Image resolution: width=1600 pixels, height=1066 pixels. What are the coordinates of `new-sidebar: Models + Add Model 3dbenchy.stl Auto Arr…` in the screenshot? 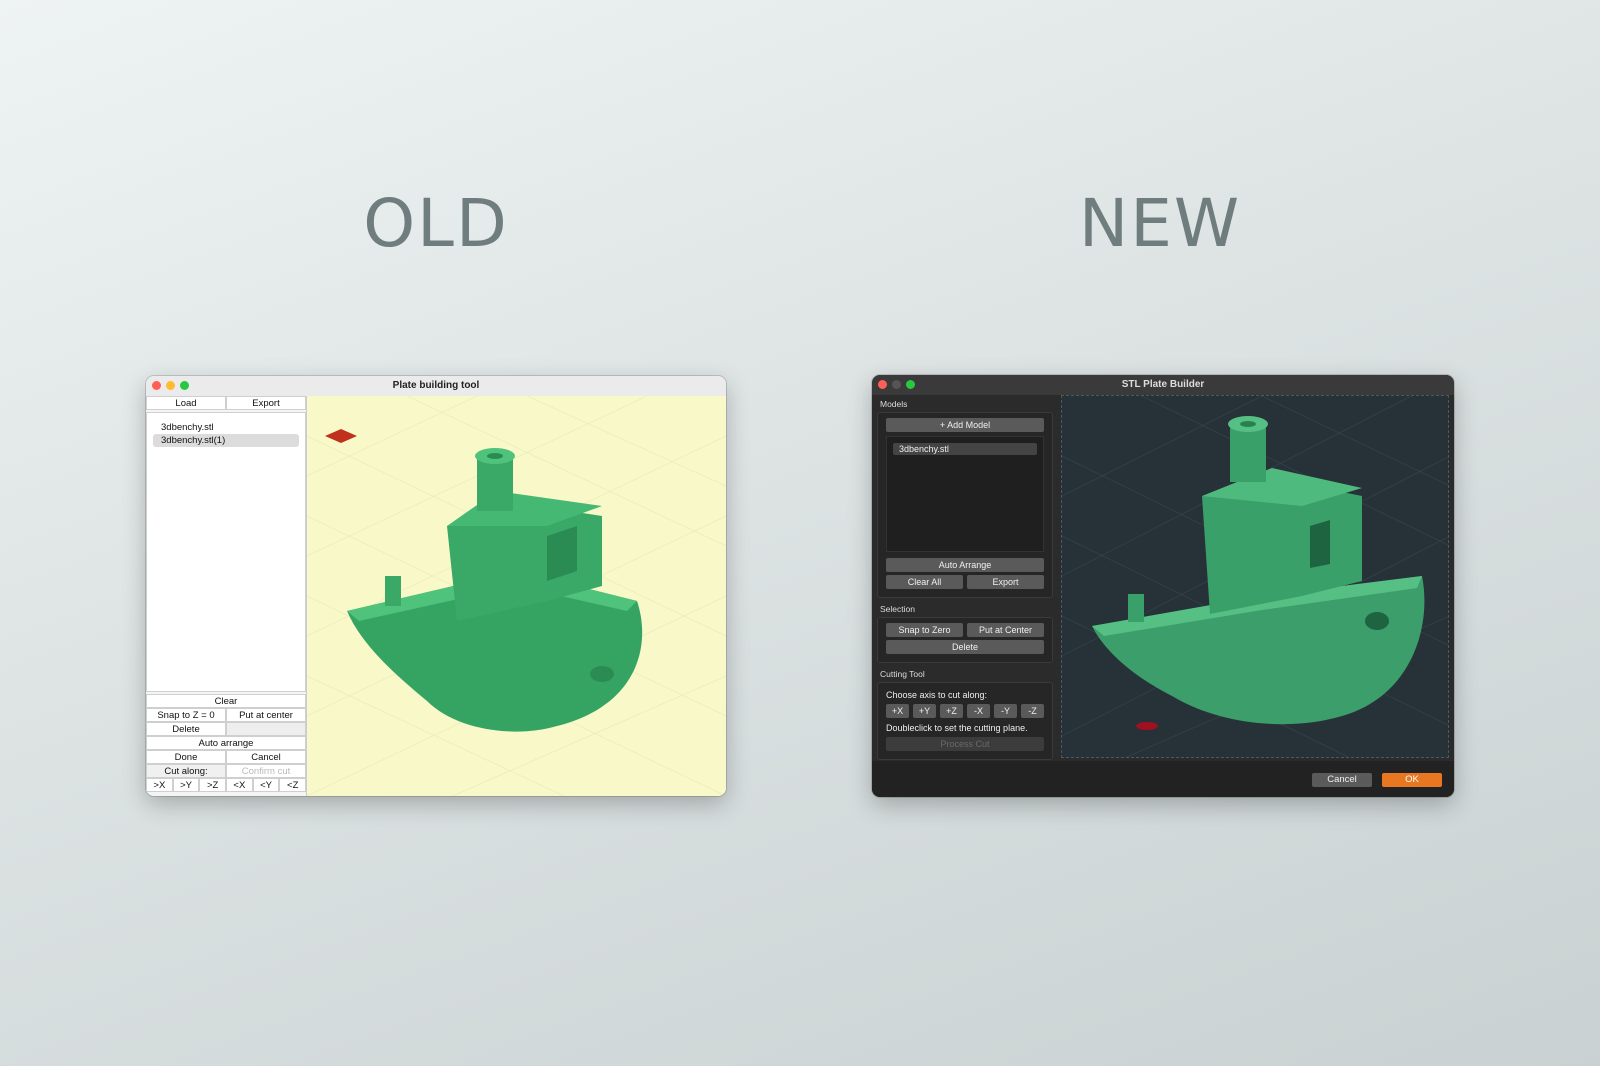 It's located at (965, 581).